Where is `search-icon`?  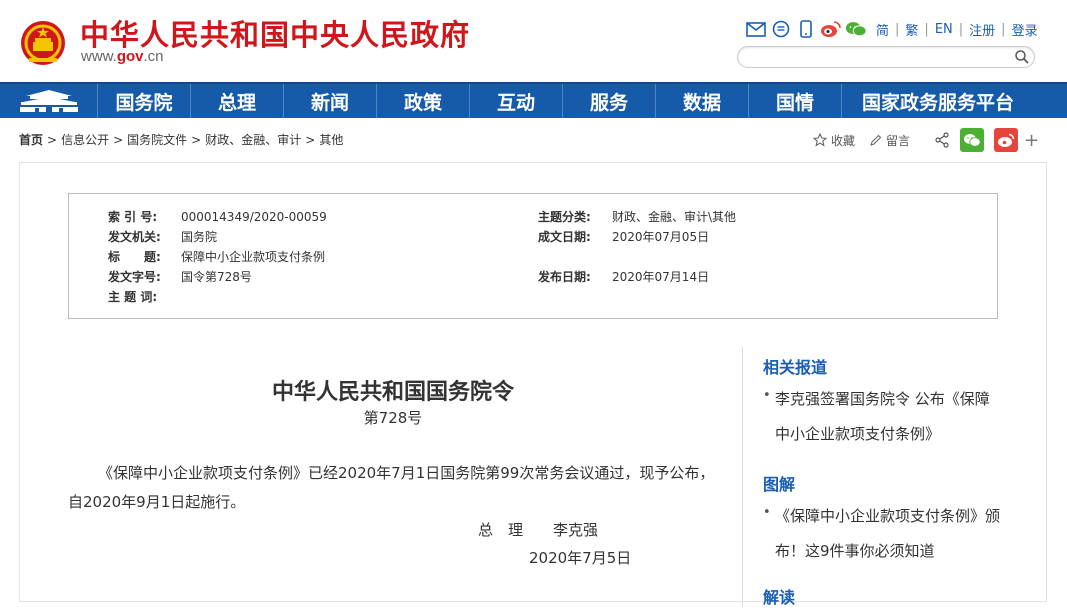 search-icon is located at coordinates (1022, 57).